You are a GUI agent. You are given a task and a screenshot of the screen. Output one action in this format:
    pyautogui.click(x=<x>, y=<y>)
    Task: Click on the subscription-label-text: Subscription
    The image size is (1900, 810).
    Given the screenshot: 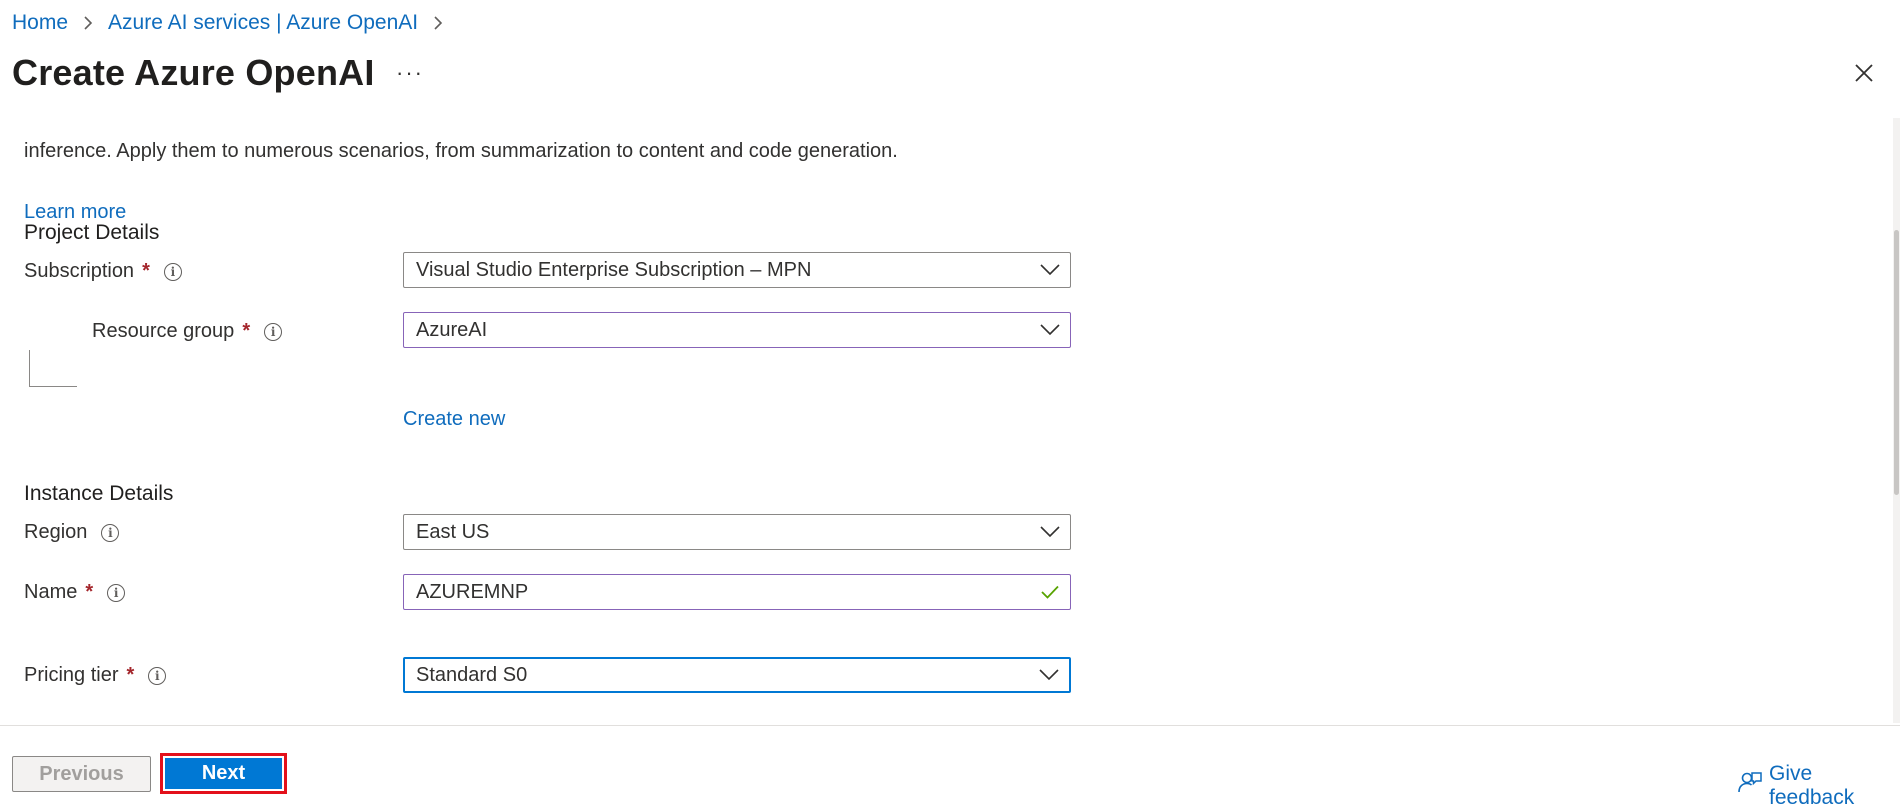 What is the action you would take?
    pyautogui.click(x=79, y=271)
    